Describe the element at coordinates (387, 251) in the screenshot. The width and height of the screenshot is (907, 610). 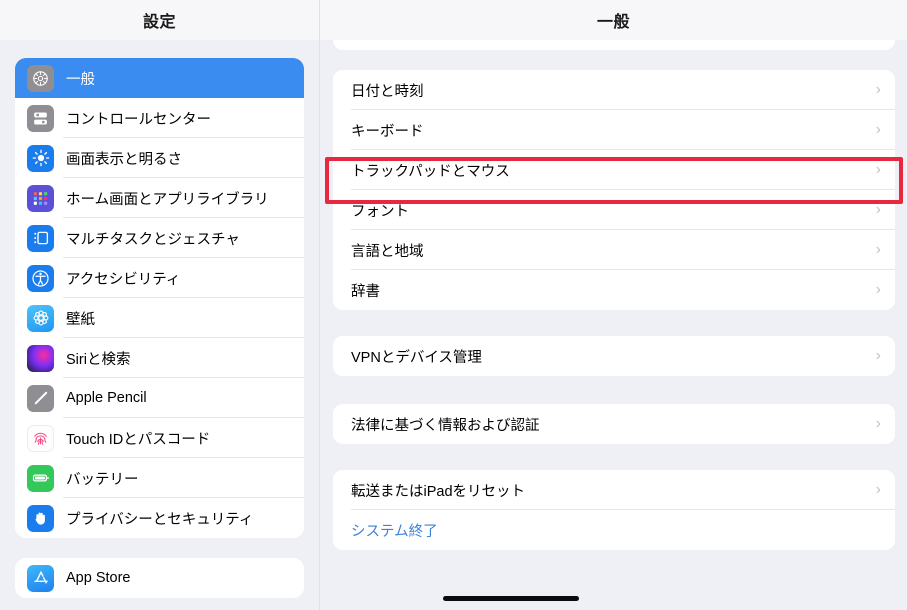
I see `detail-row-label: 言語と地域` at that location.